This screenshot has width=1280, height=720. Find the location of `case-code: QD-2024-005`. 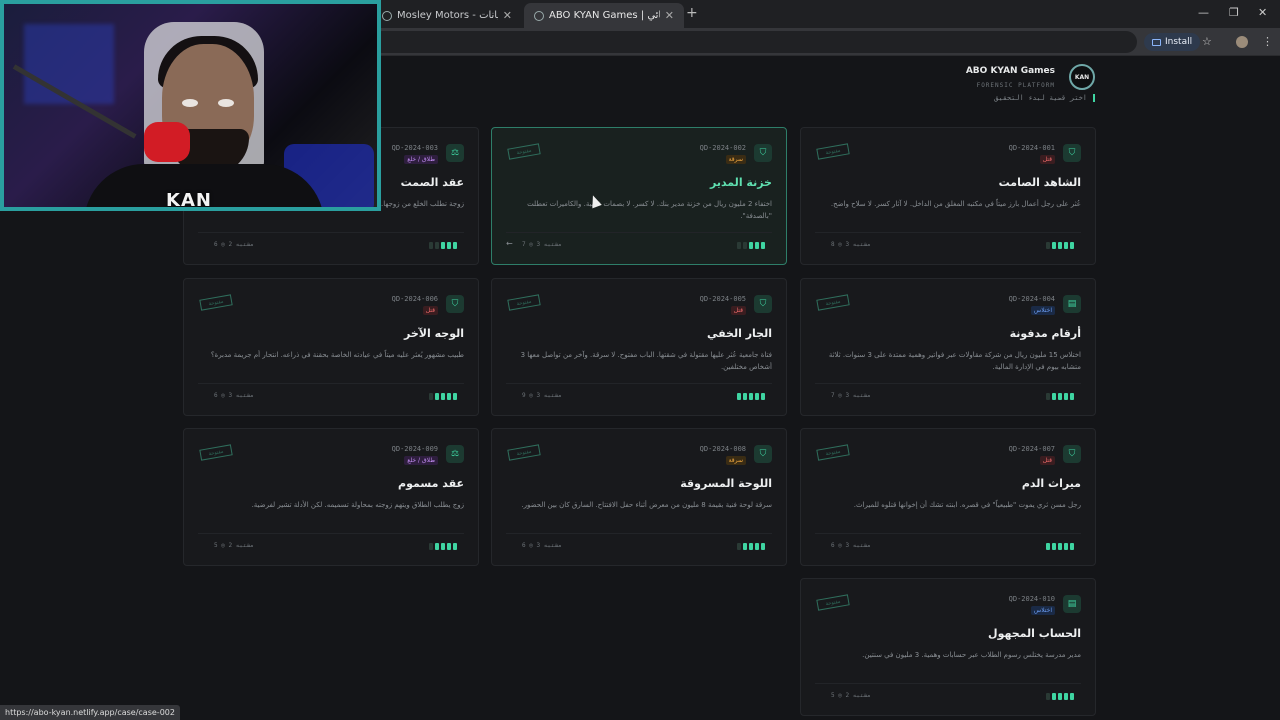

case-code: QD-2024-005 is located at coordinates (722, 299).